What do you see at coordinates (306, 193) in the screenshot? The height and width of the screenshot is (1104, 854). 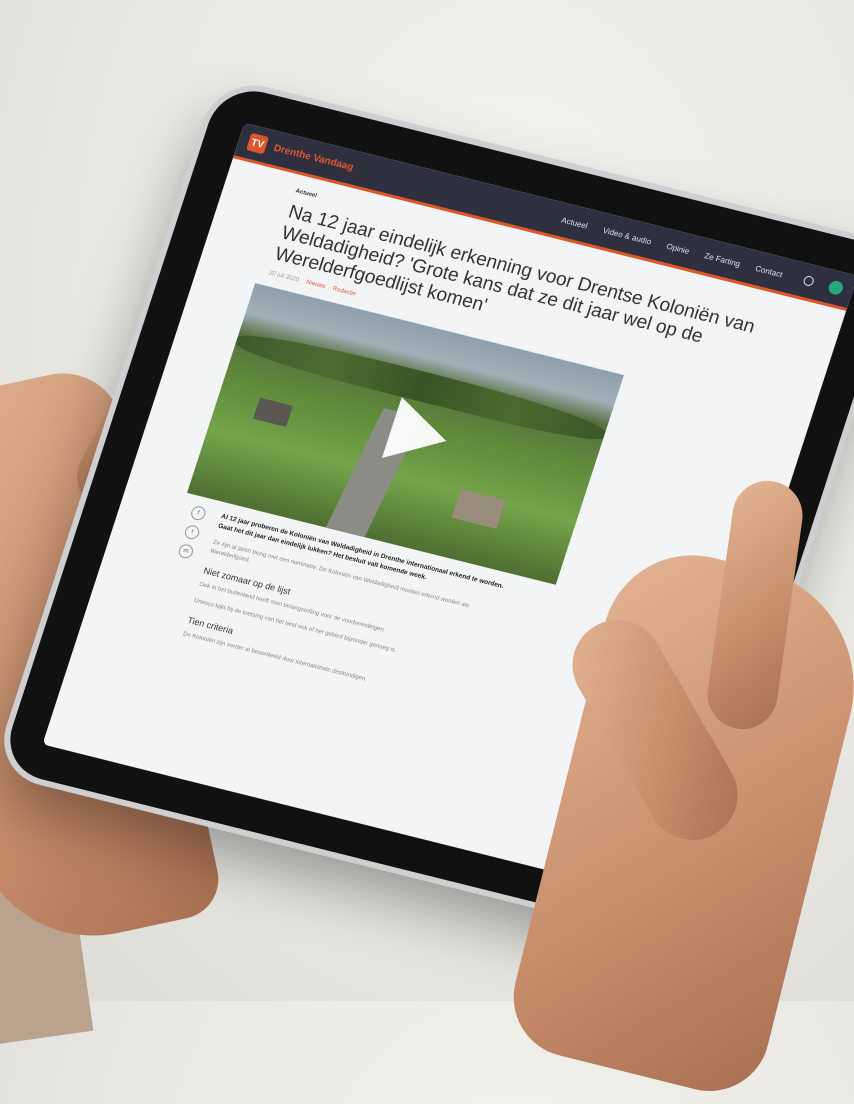 I see `breadcrumb-home: Actueel` at bounding box center [306, 193].